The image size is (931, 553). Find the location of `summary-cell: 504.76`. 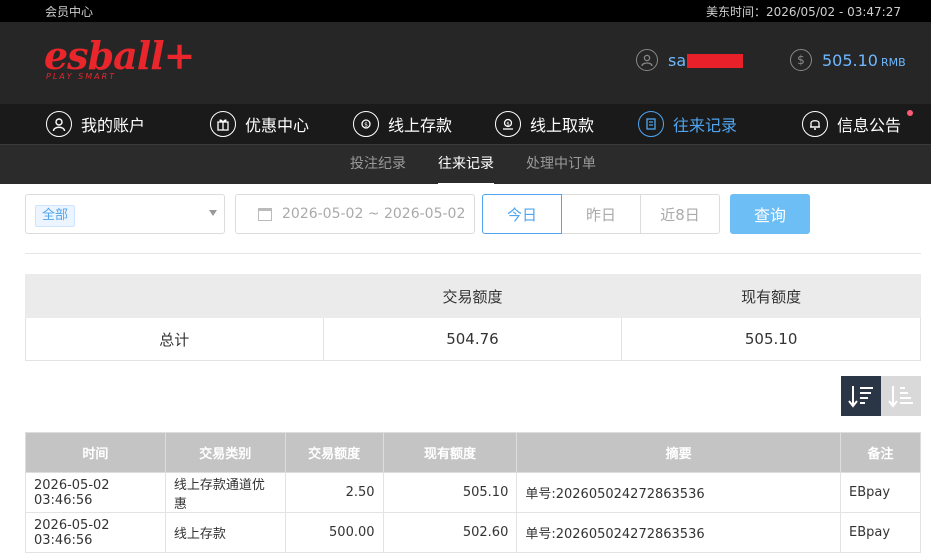

summary-cell: 504.76 is located at coordinates (472, 339).